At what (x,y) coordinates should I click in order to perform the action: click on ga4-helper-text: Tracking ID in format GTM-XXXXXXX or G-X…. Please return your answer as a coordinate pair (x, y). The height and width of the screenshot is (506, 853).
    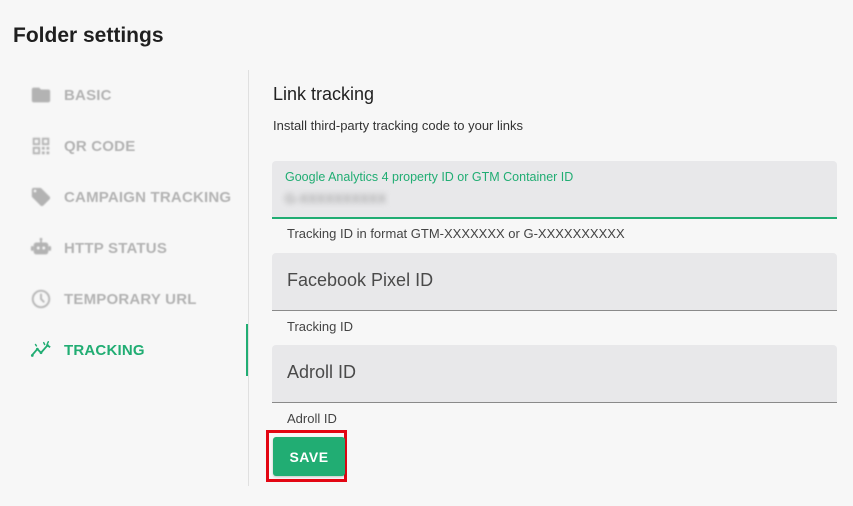
    Looking at the image, I should click on (456, 233).